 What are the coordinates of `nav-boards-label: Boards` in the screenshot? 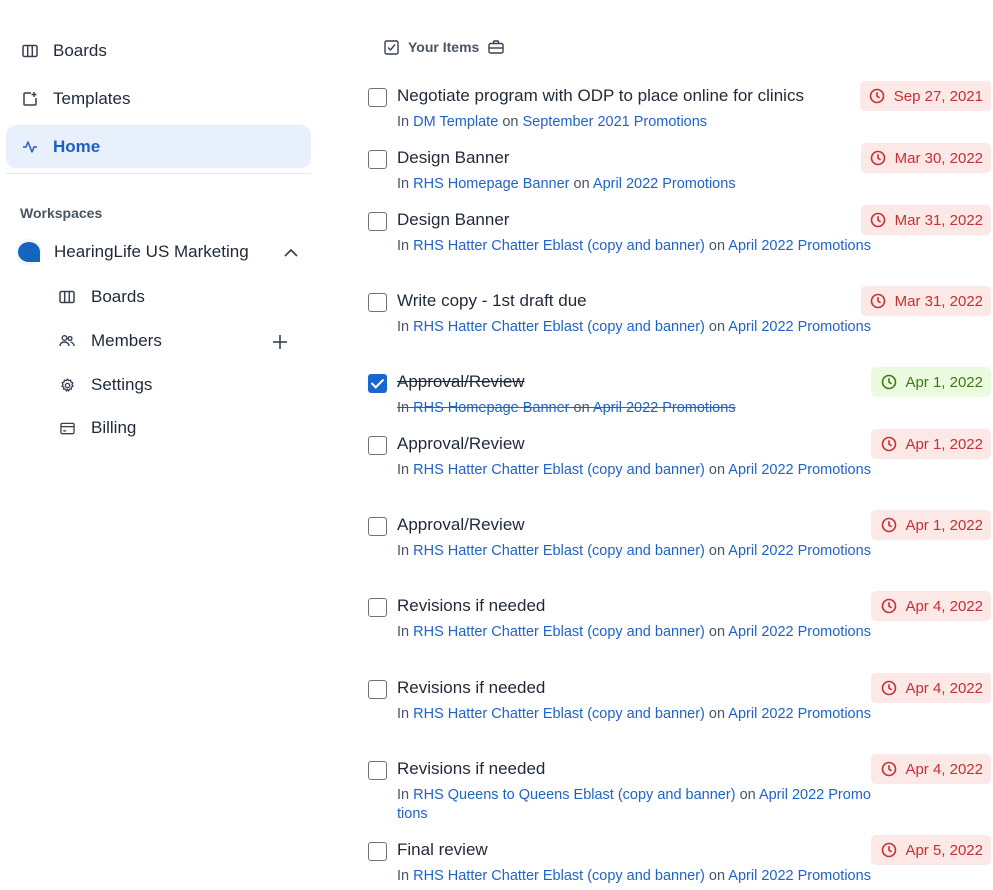 It's located at (80, 50).